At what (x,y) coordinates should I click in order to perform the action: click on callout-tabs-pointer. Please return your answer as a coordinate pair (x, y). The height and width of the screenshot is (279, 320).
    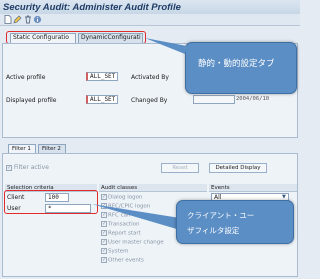
    Looking at the image, I should click on (166, 46).